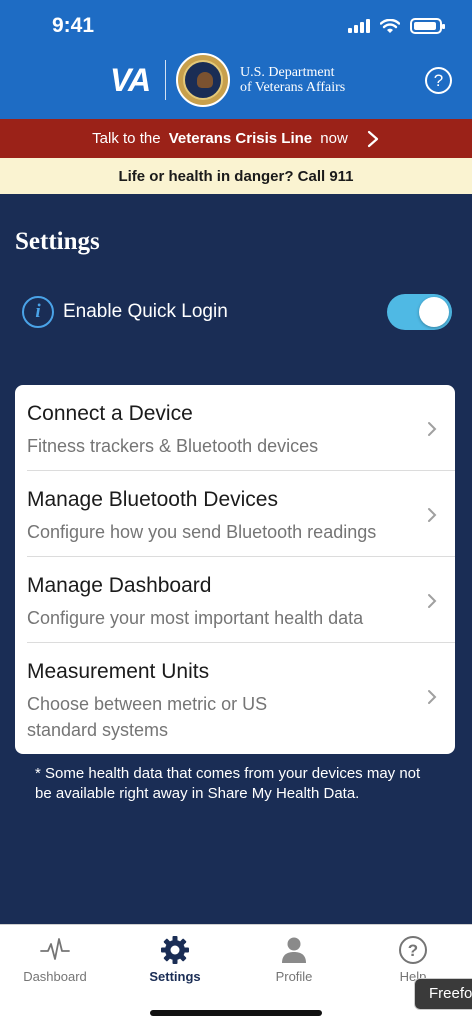  Describe the element at coordinates (438, 80) in the screenshot. I see `help-button: ?` at that location.